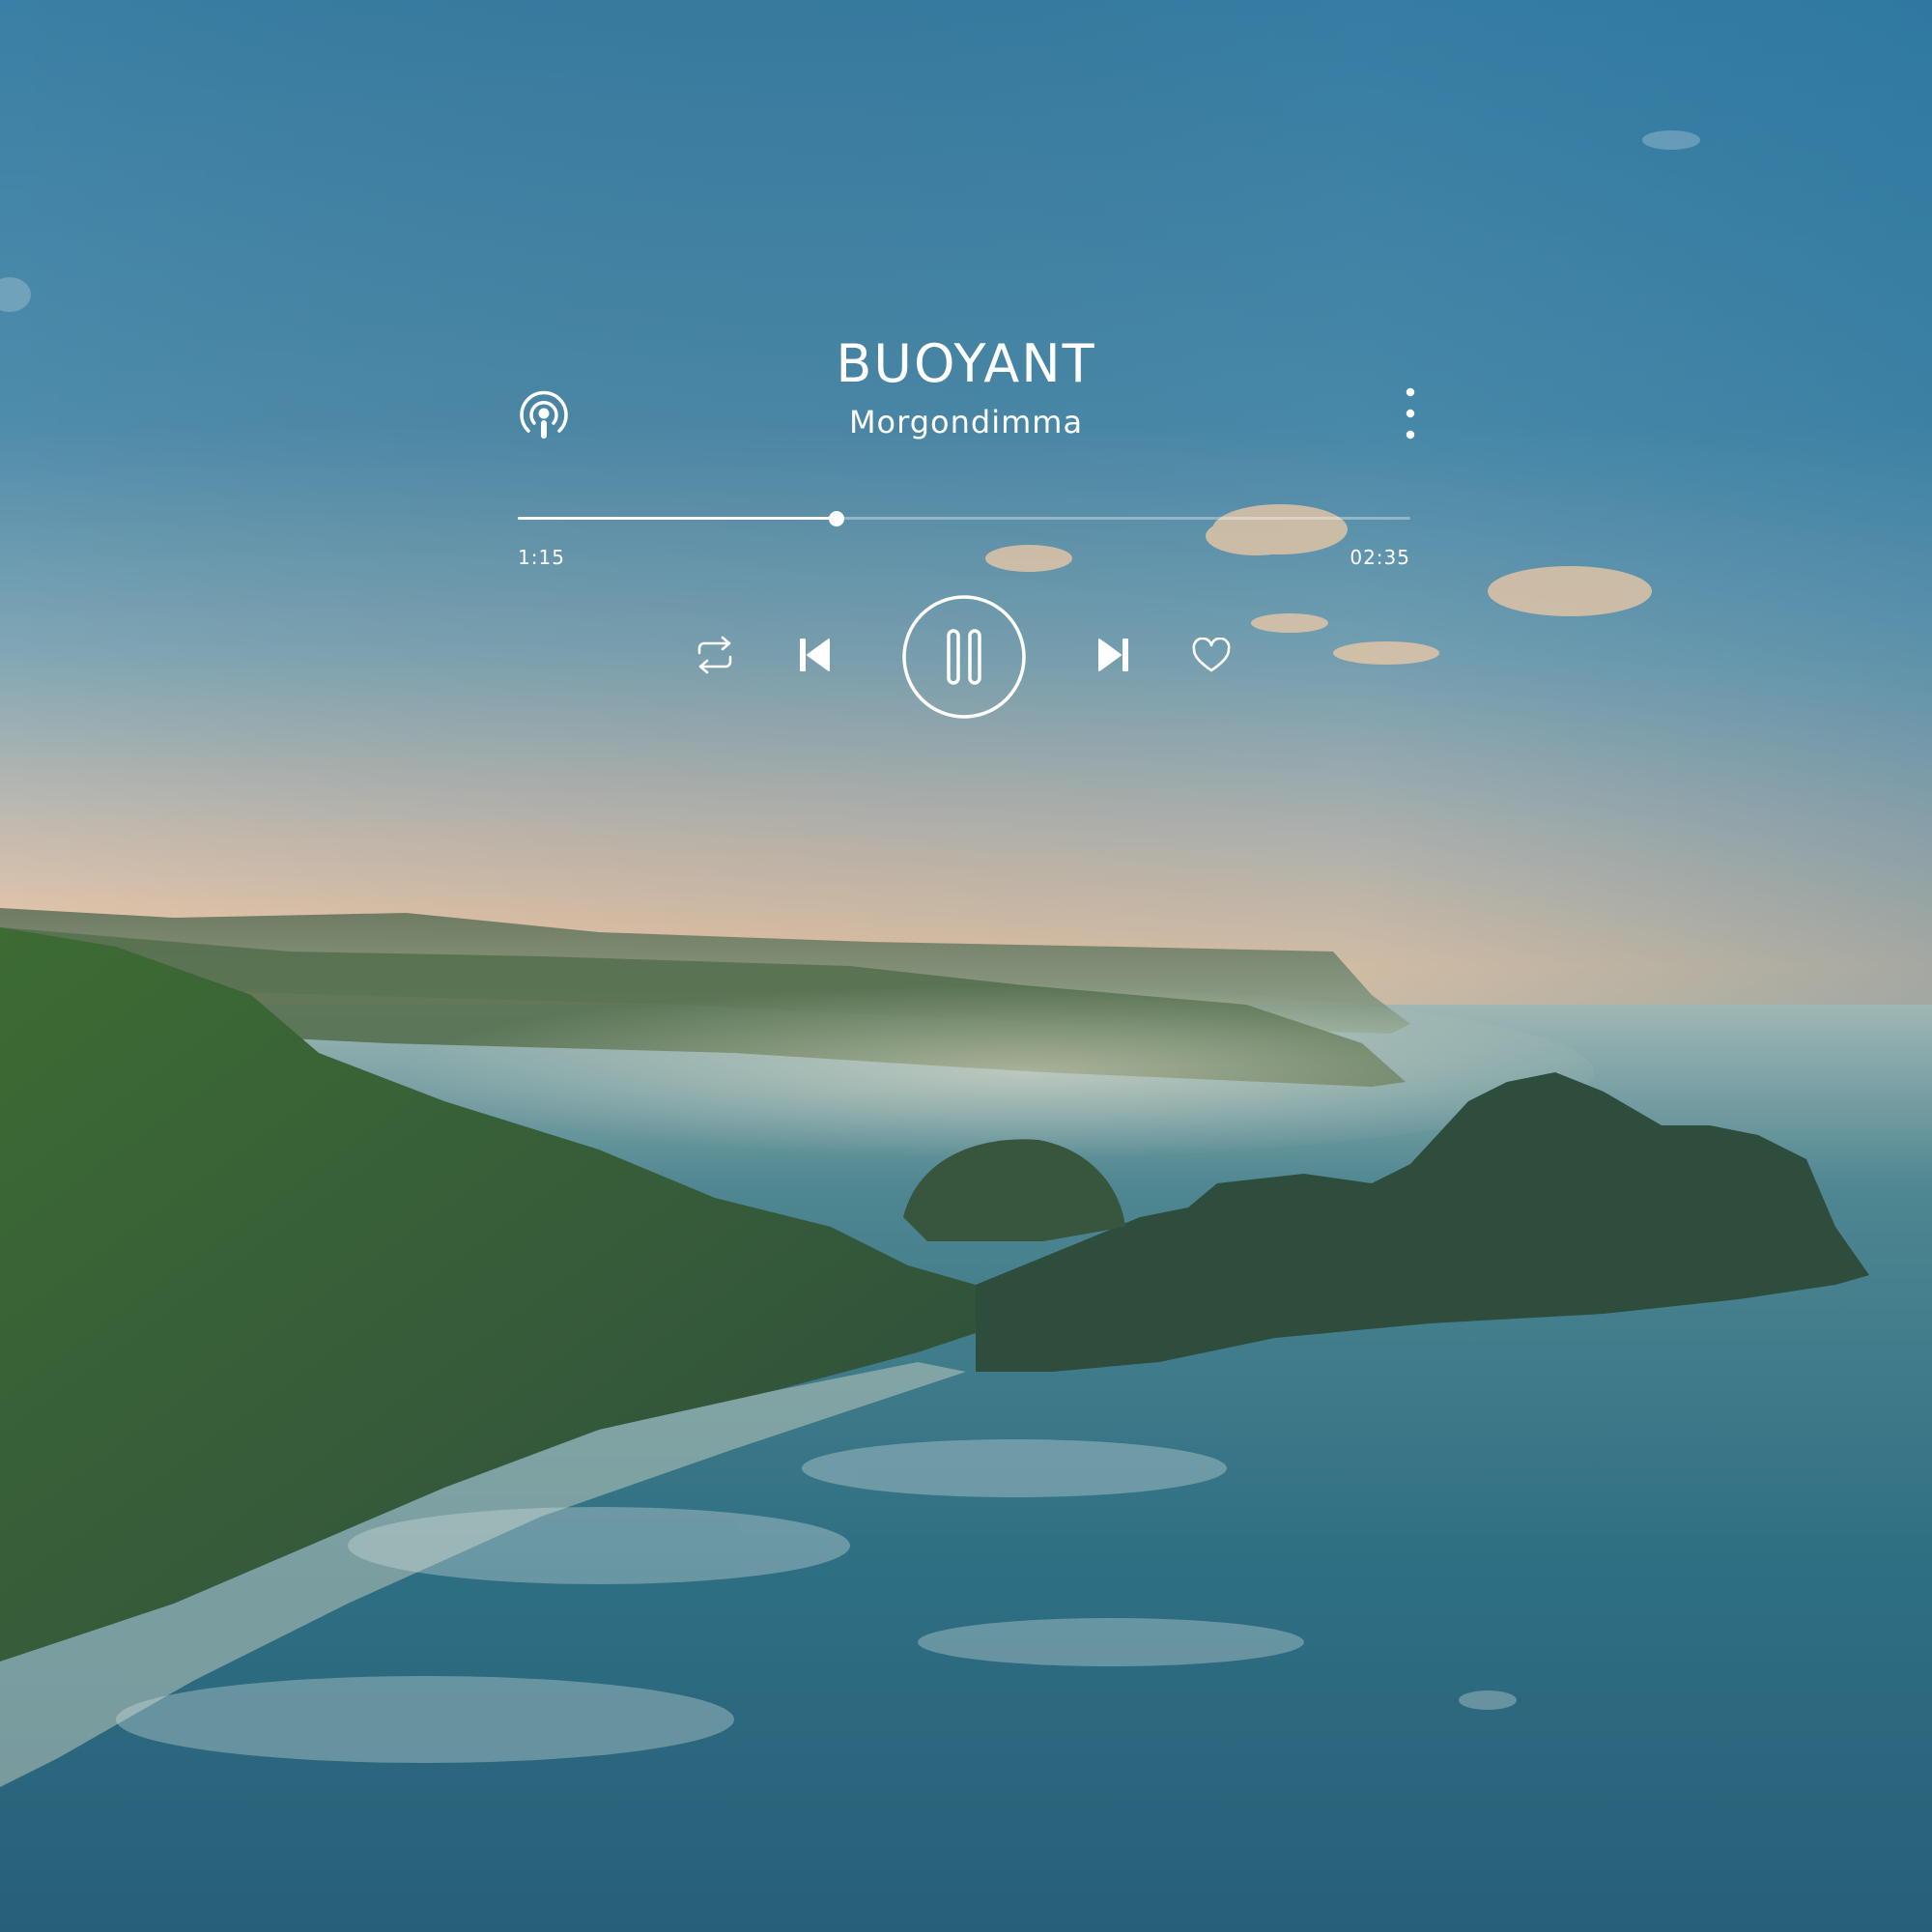 The height and width of the screenshot is (1932, 1932). Describe the element at coordinates (1211, 656) in the screenshot. I see `heart-icon` at that location.